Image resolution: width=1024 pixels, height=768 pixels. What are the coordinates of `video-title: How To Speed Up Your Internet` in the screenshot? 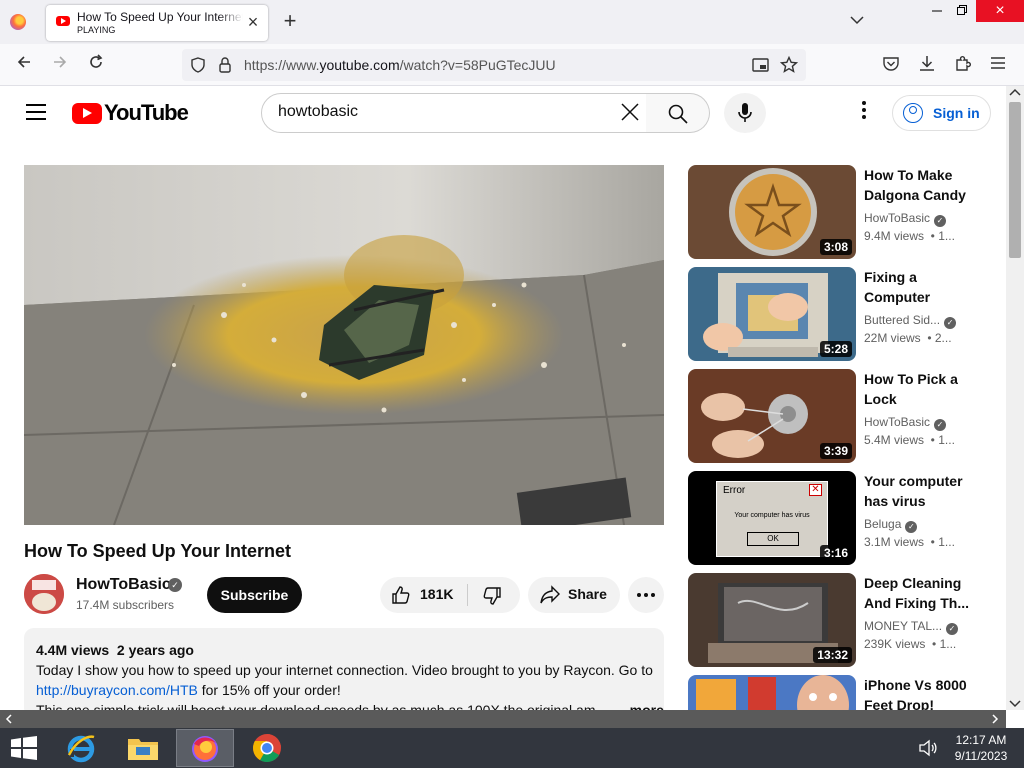 It's located at (158, 551).